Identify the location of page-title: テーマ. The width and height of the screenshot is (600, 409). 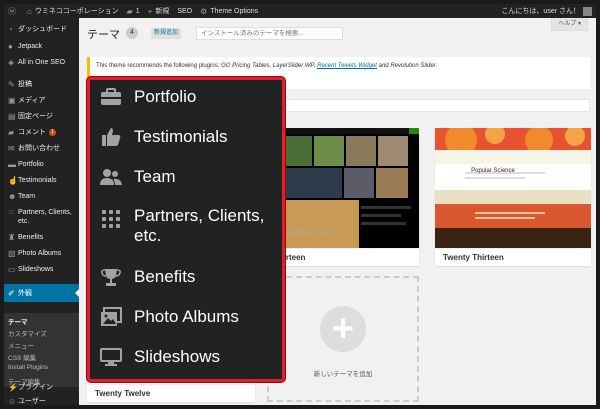
(103, 35).